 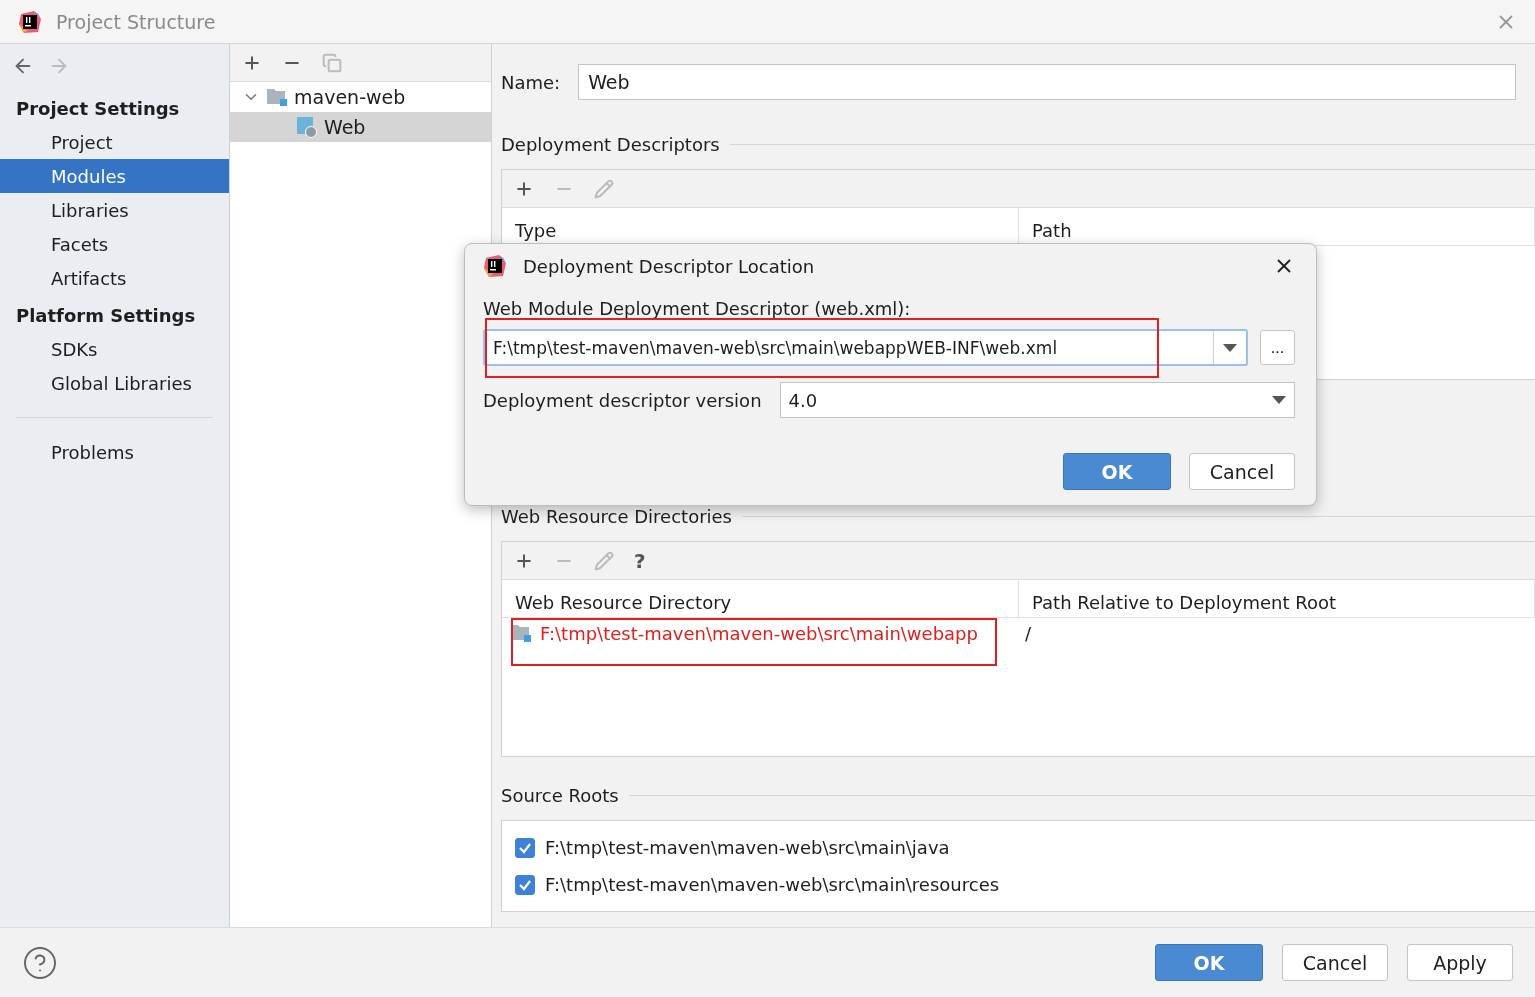 I want to click on sidebar-item: Project, so click(x=114, y=142).